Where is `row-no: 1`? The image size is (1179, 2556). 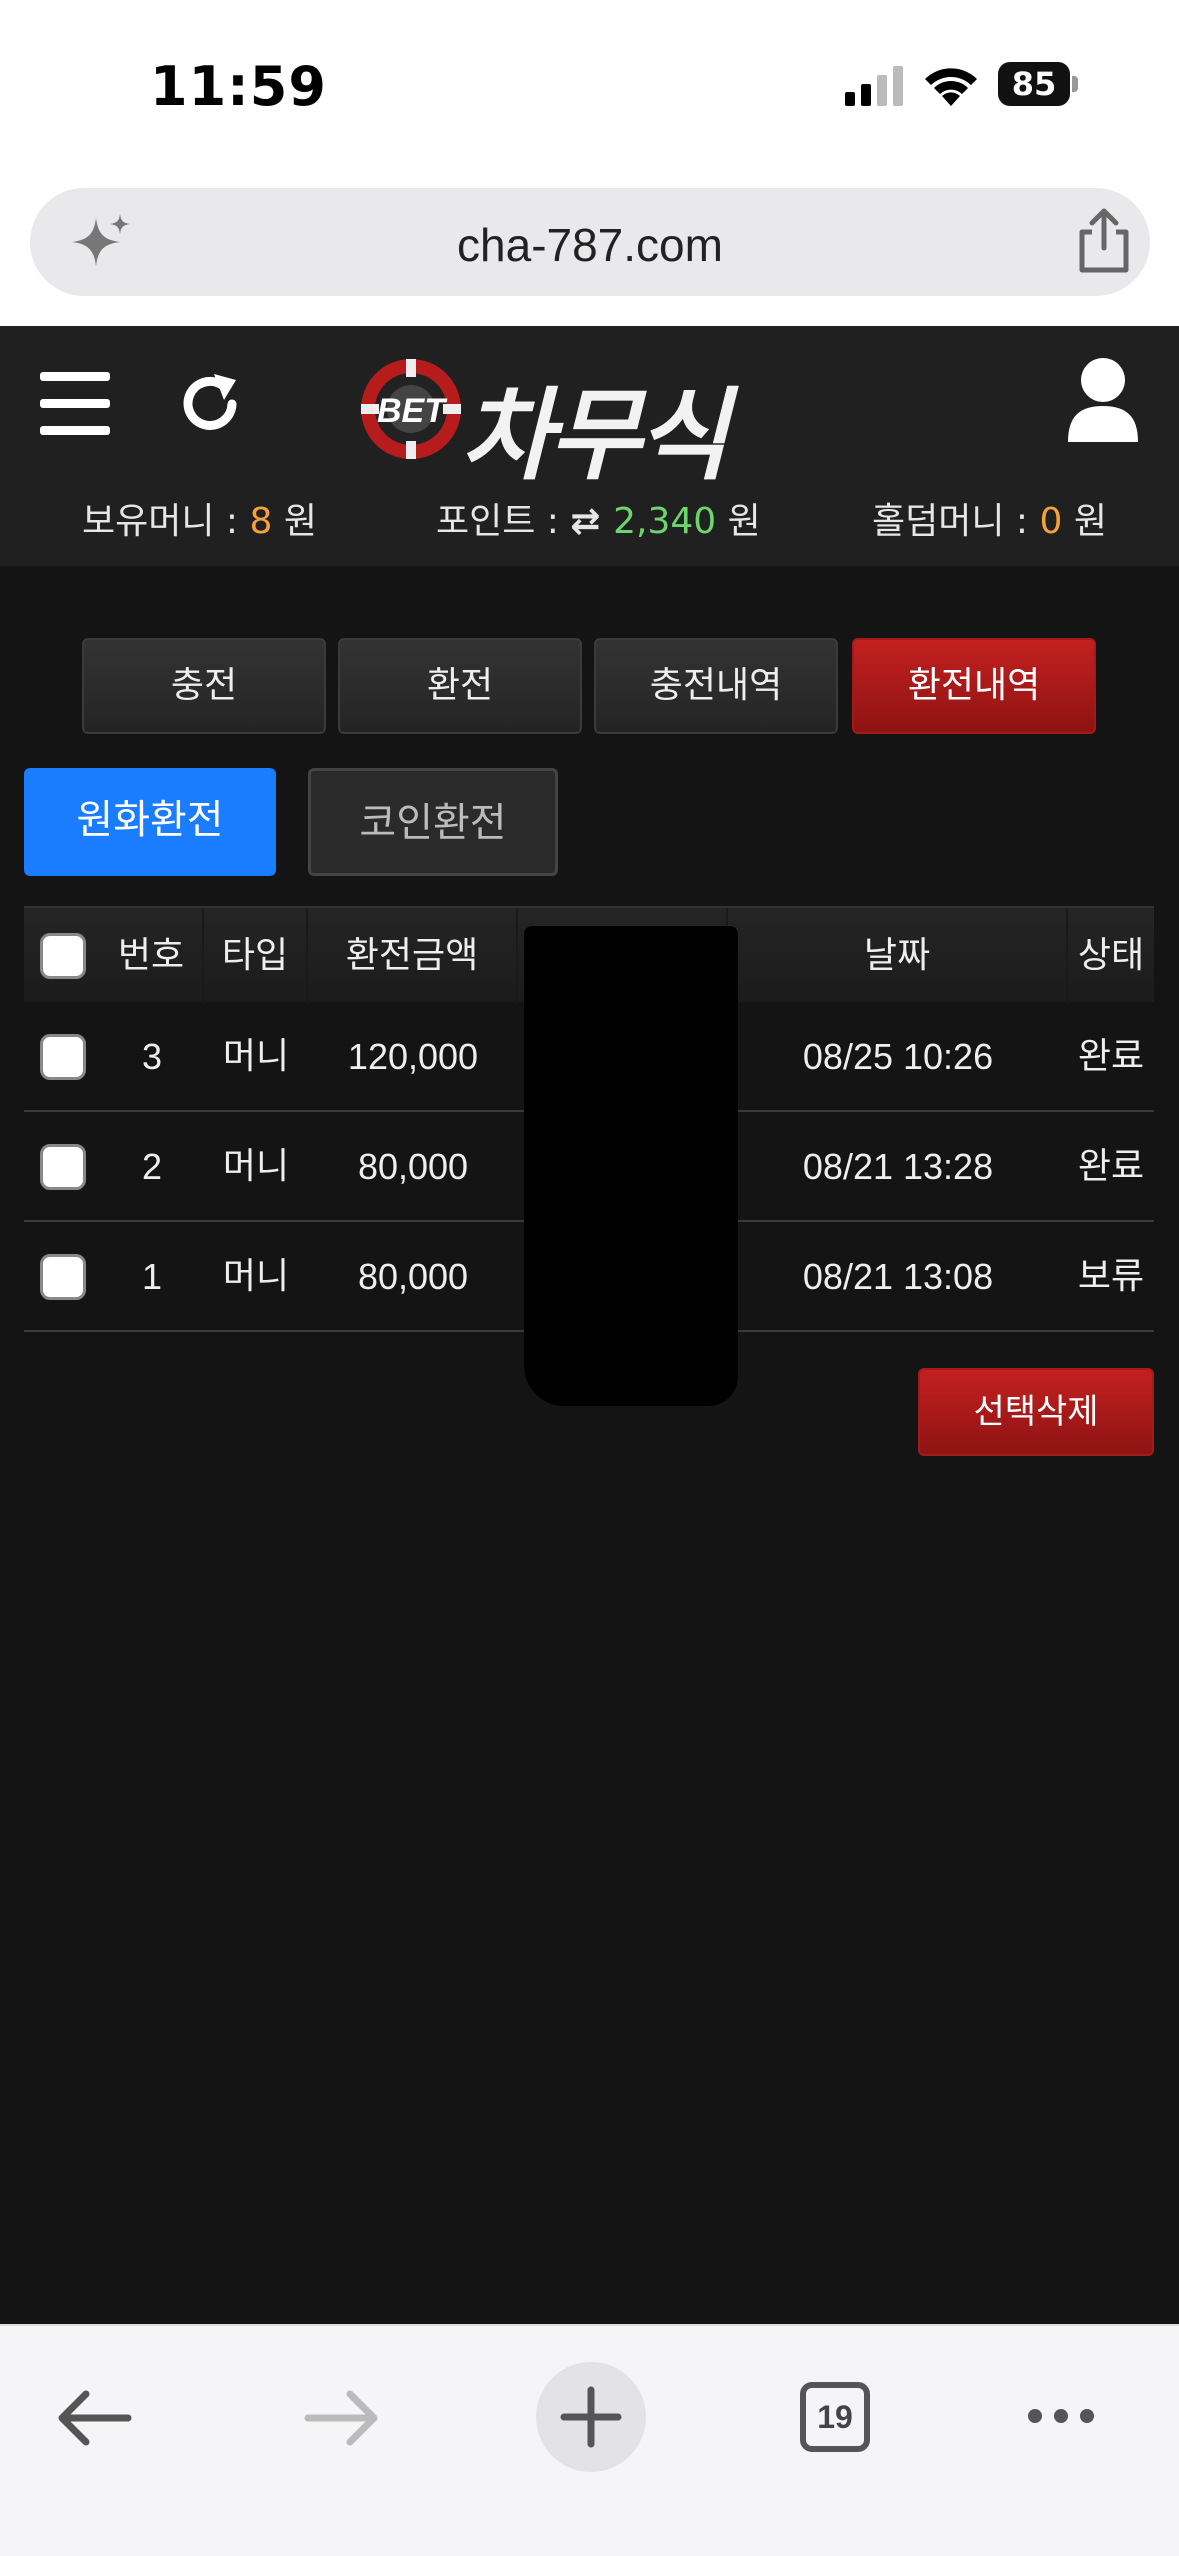
row-no: 1 is located at coordinates (152, 1276).